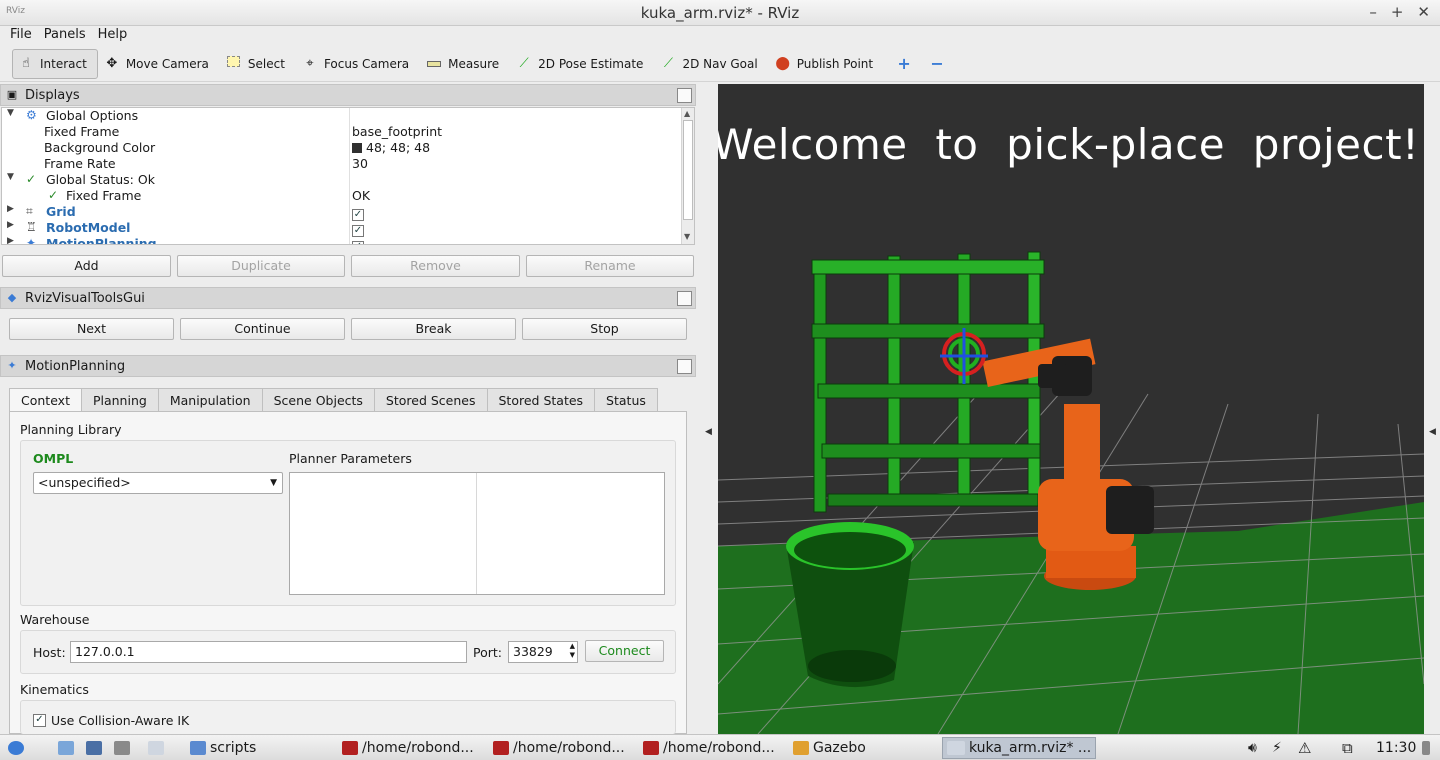 The image size is (1440, 760). Describe the element at coordinates (430, 400) in the screenshot. I see `tab-stored-scenes: Stored Scenes` at that location.